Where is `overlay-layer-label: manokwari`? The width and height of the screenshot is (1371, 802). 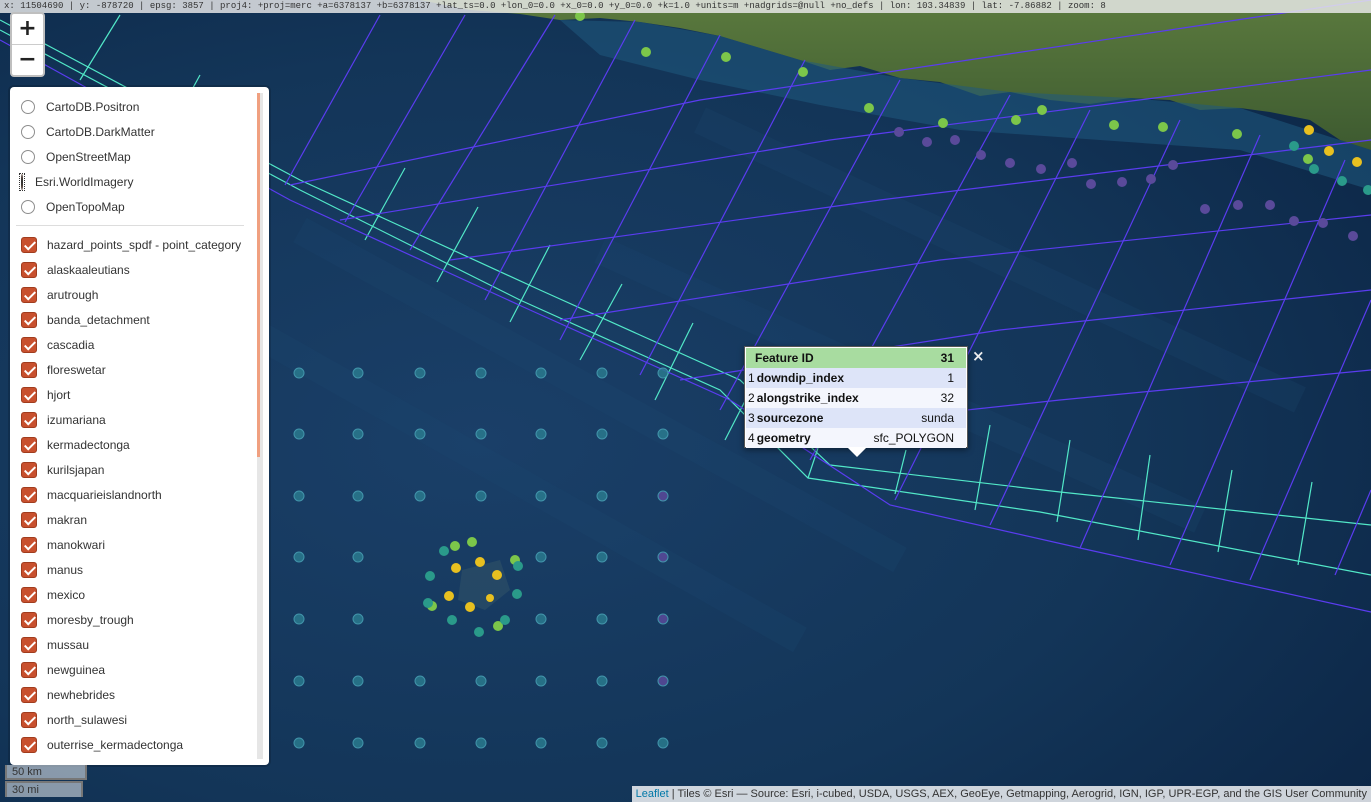 overlay-layer-label: manokwari is located at coordinates (76, 544).